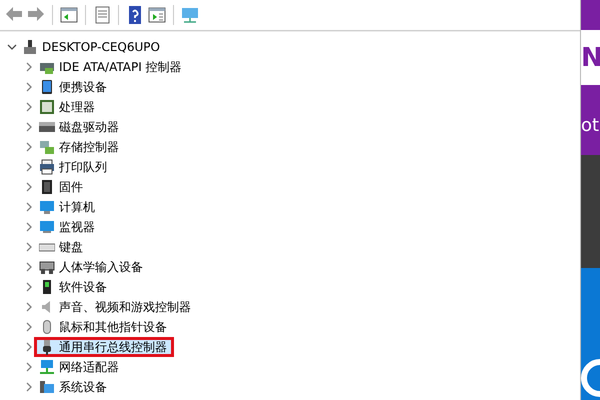 This screenshot has width=600, height=400. Describe the element at coordinates (83, 87) in the screenshot. I see `device-category: 便携设备` at that location.